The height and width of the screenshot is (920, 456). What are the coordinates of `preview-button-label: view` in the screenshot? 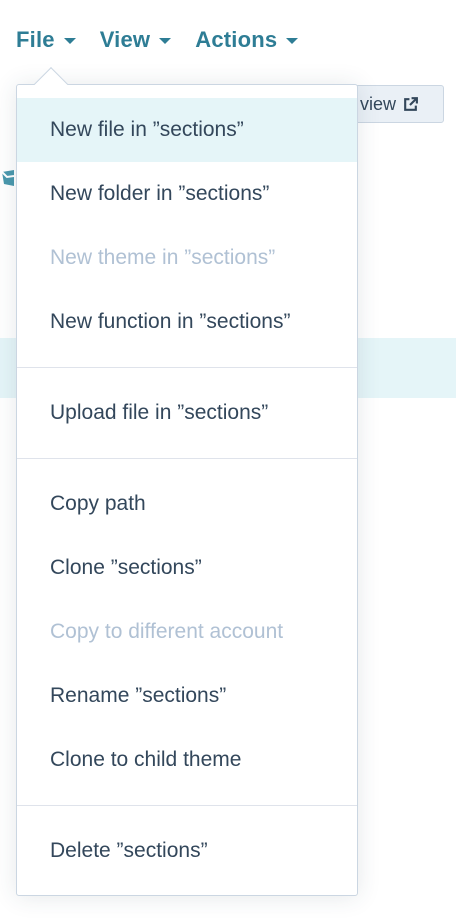 It's located at (377, 103).